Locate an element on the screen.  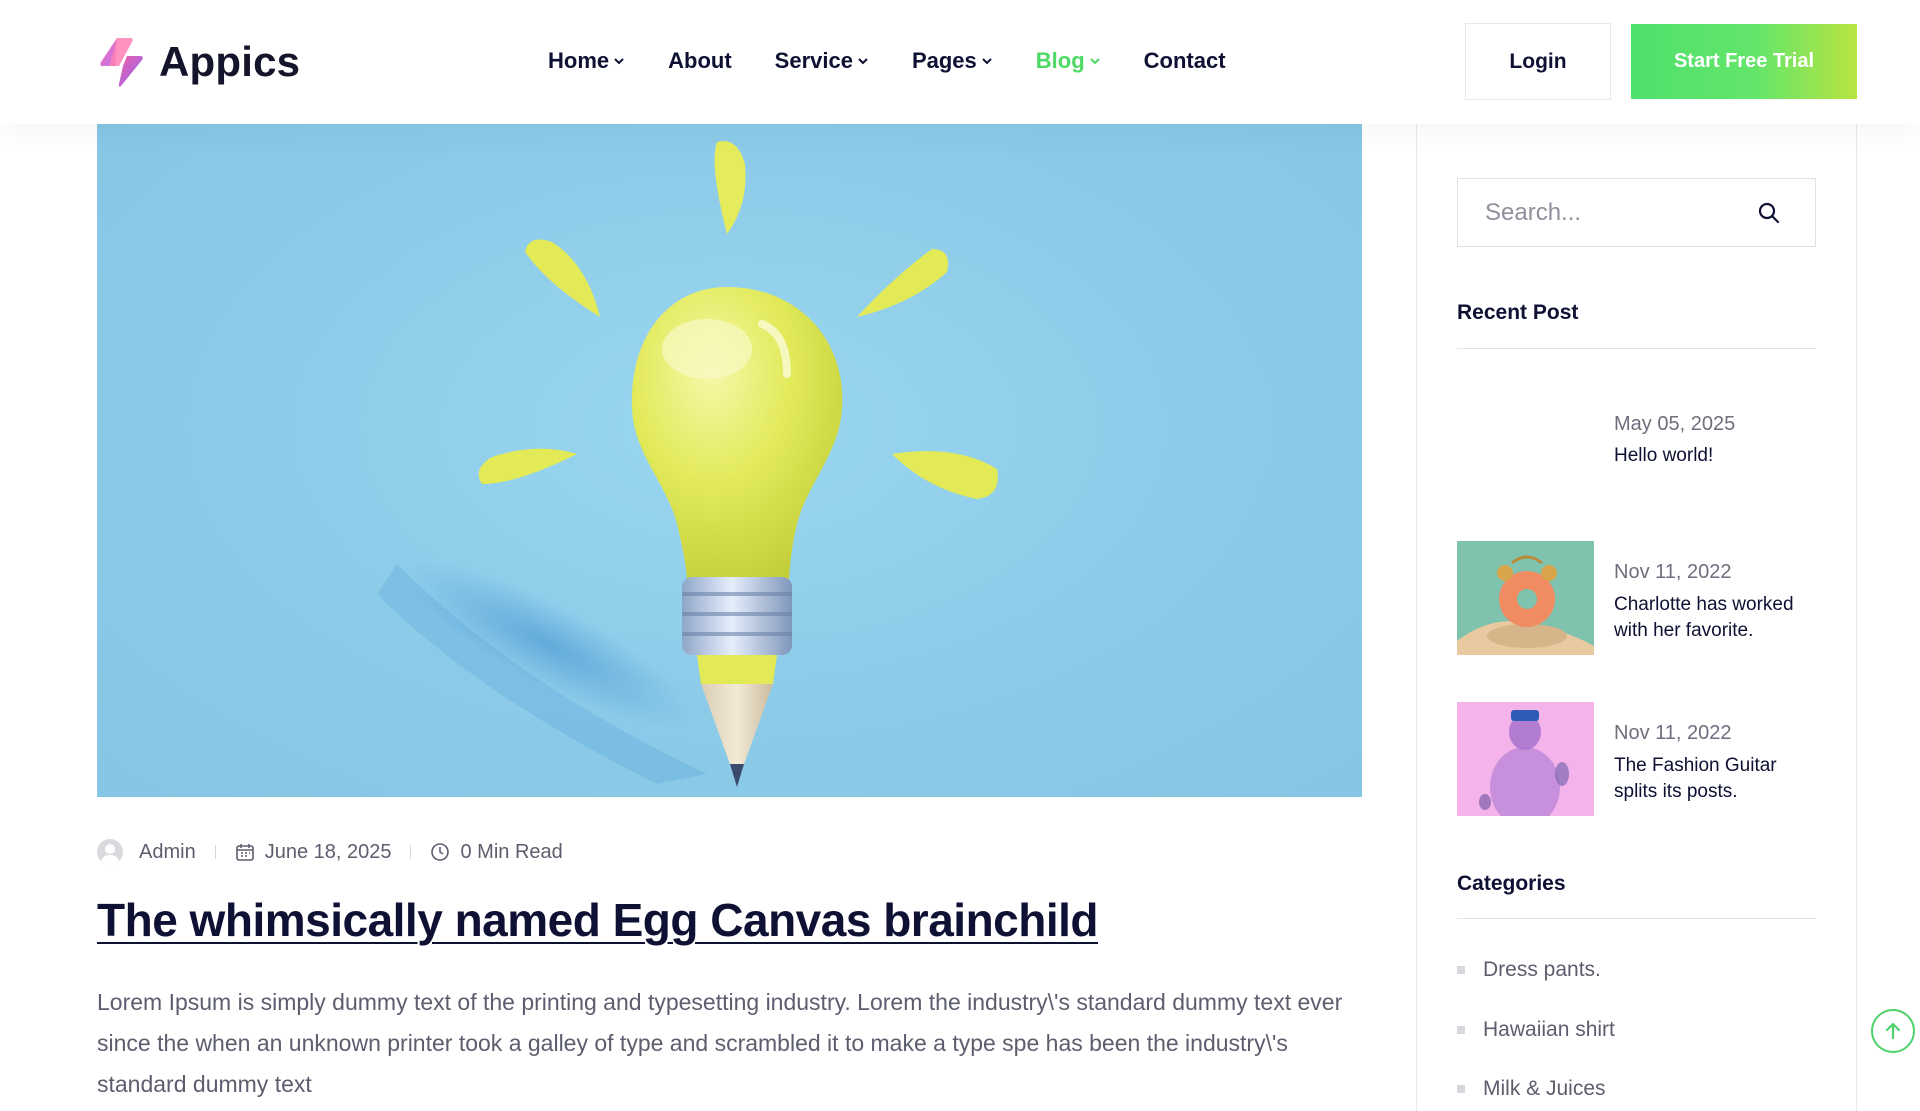
donut-alarm-clock-image is located at coordinates (1525, 598).